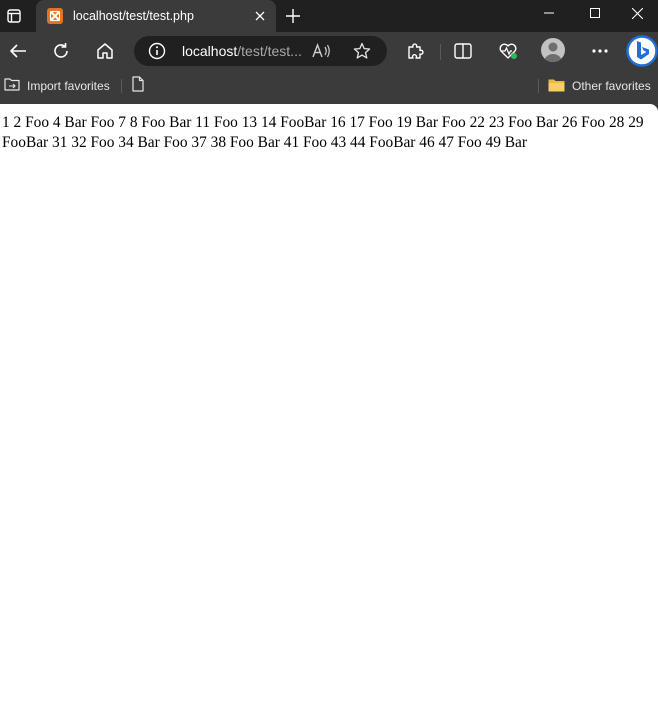 This screenshot has height=711, width=658. I want to click on close-icon, so click(260, 16).